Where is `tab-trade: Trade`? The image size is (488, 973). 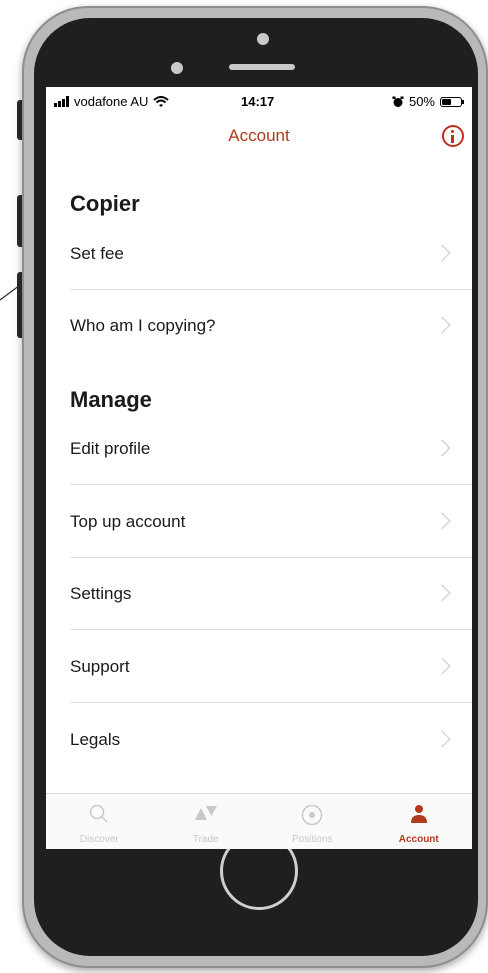 tab-trade: Trade is located at coordinates (206, 821).